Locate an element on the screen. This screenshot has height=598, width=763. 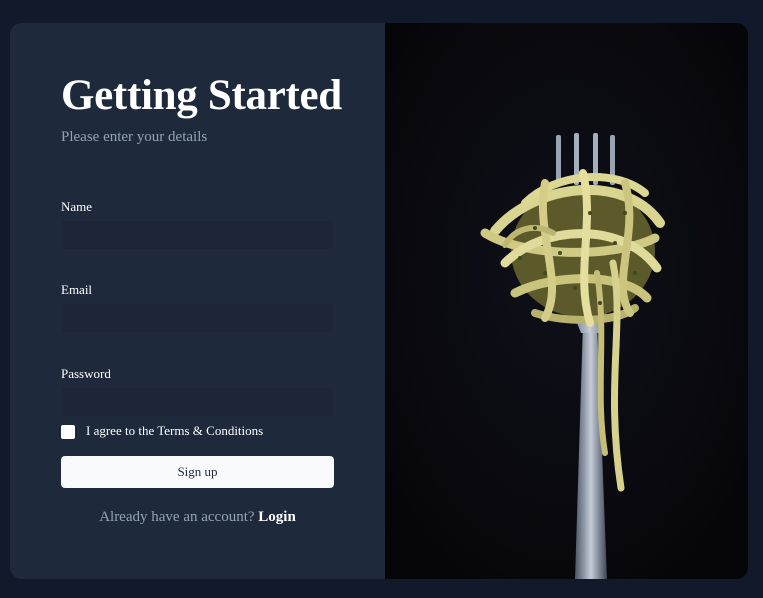
login-link: Login is located at coordinates (277, 517).